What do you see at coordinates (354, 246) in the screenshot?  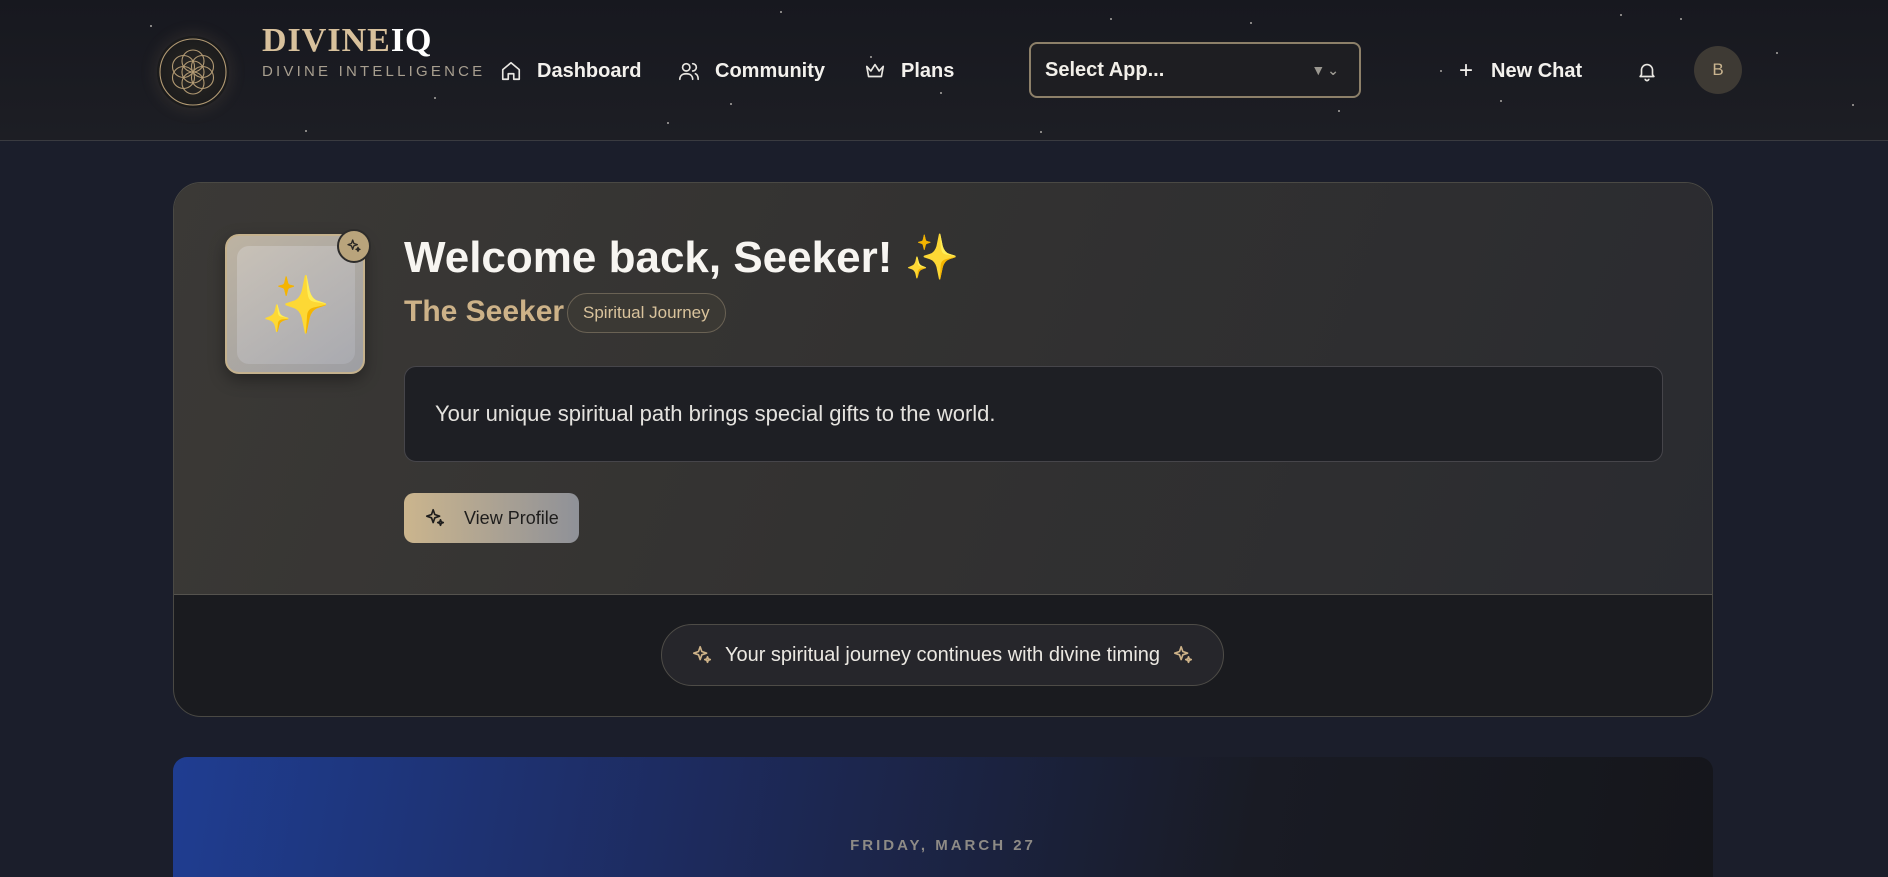 I see `sparkle-badge-icon` at bounding box center [354, 246].